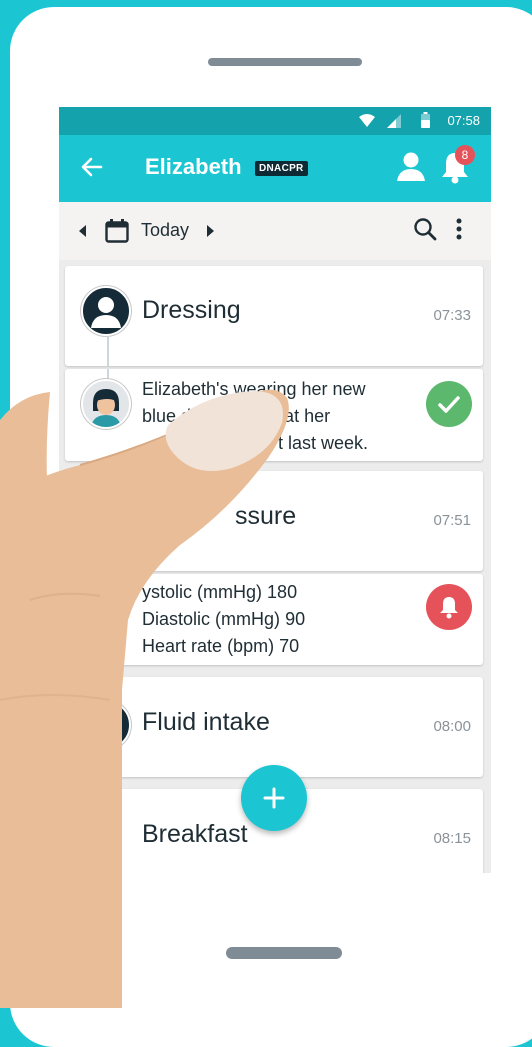 Image resolution: width=532 pixels, height=1047 pixels. I want to click on completed-status, so click(449, 404).